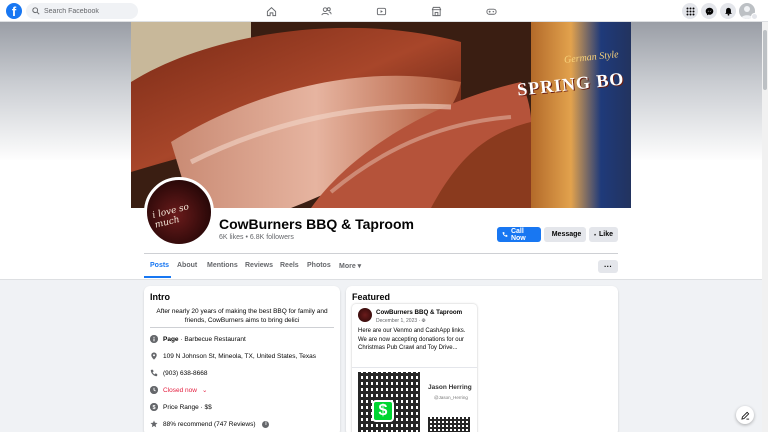 This screenshot has height=432, width=768. I want to click on tab-reviews: Reviews, so click(259, 265).